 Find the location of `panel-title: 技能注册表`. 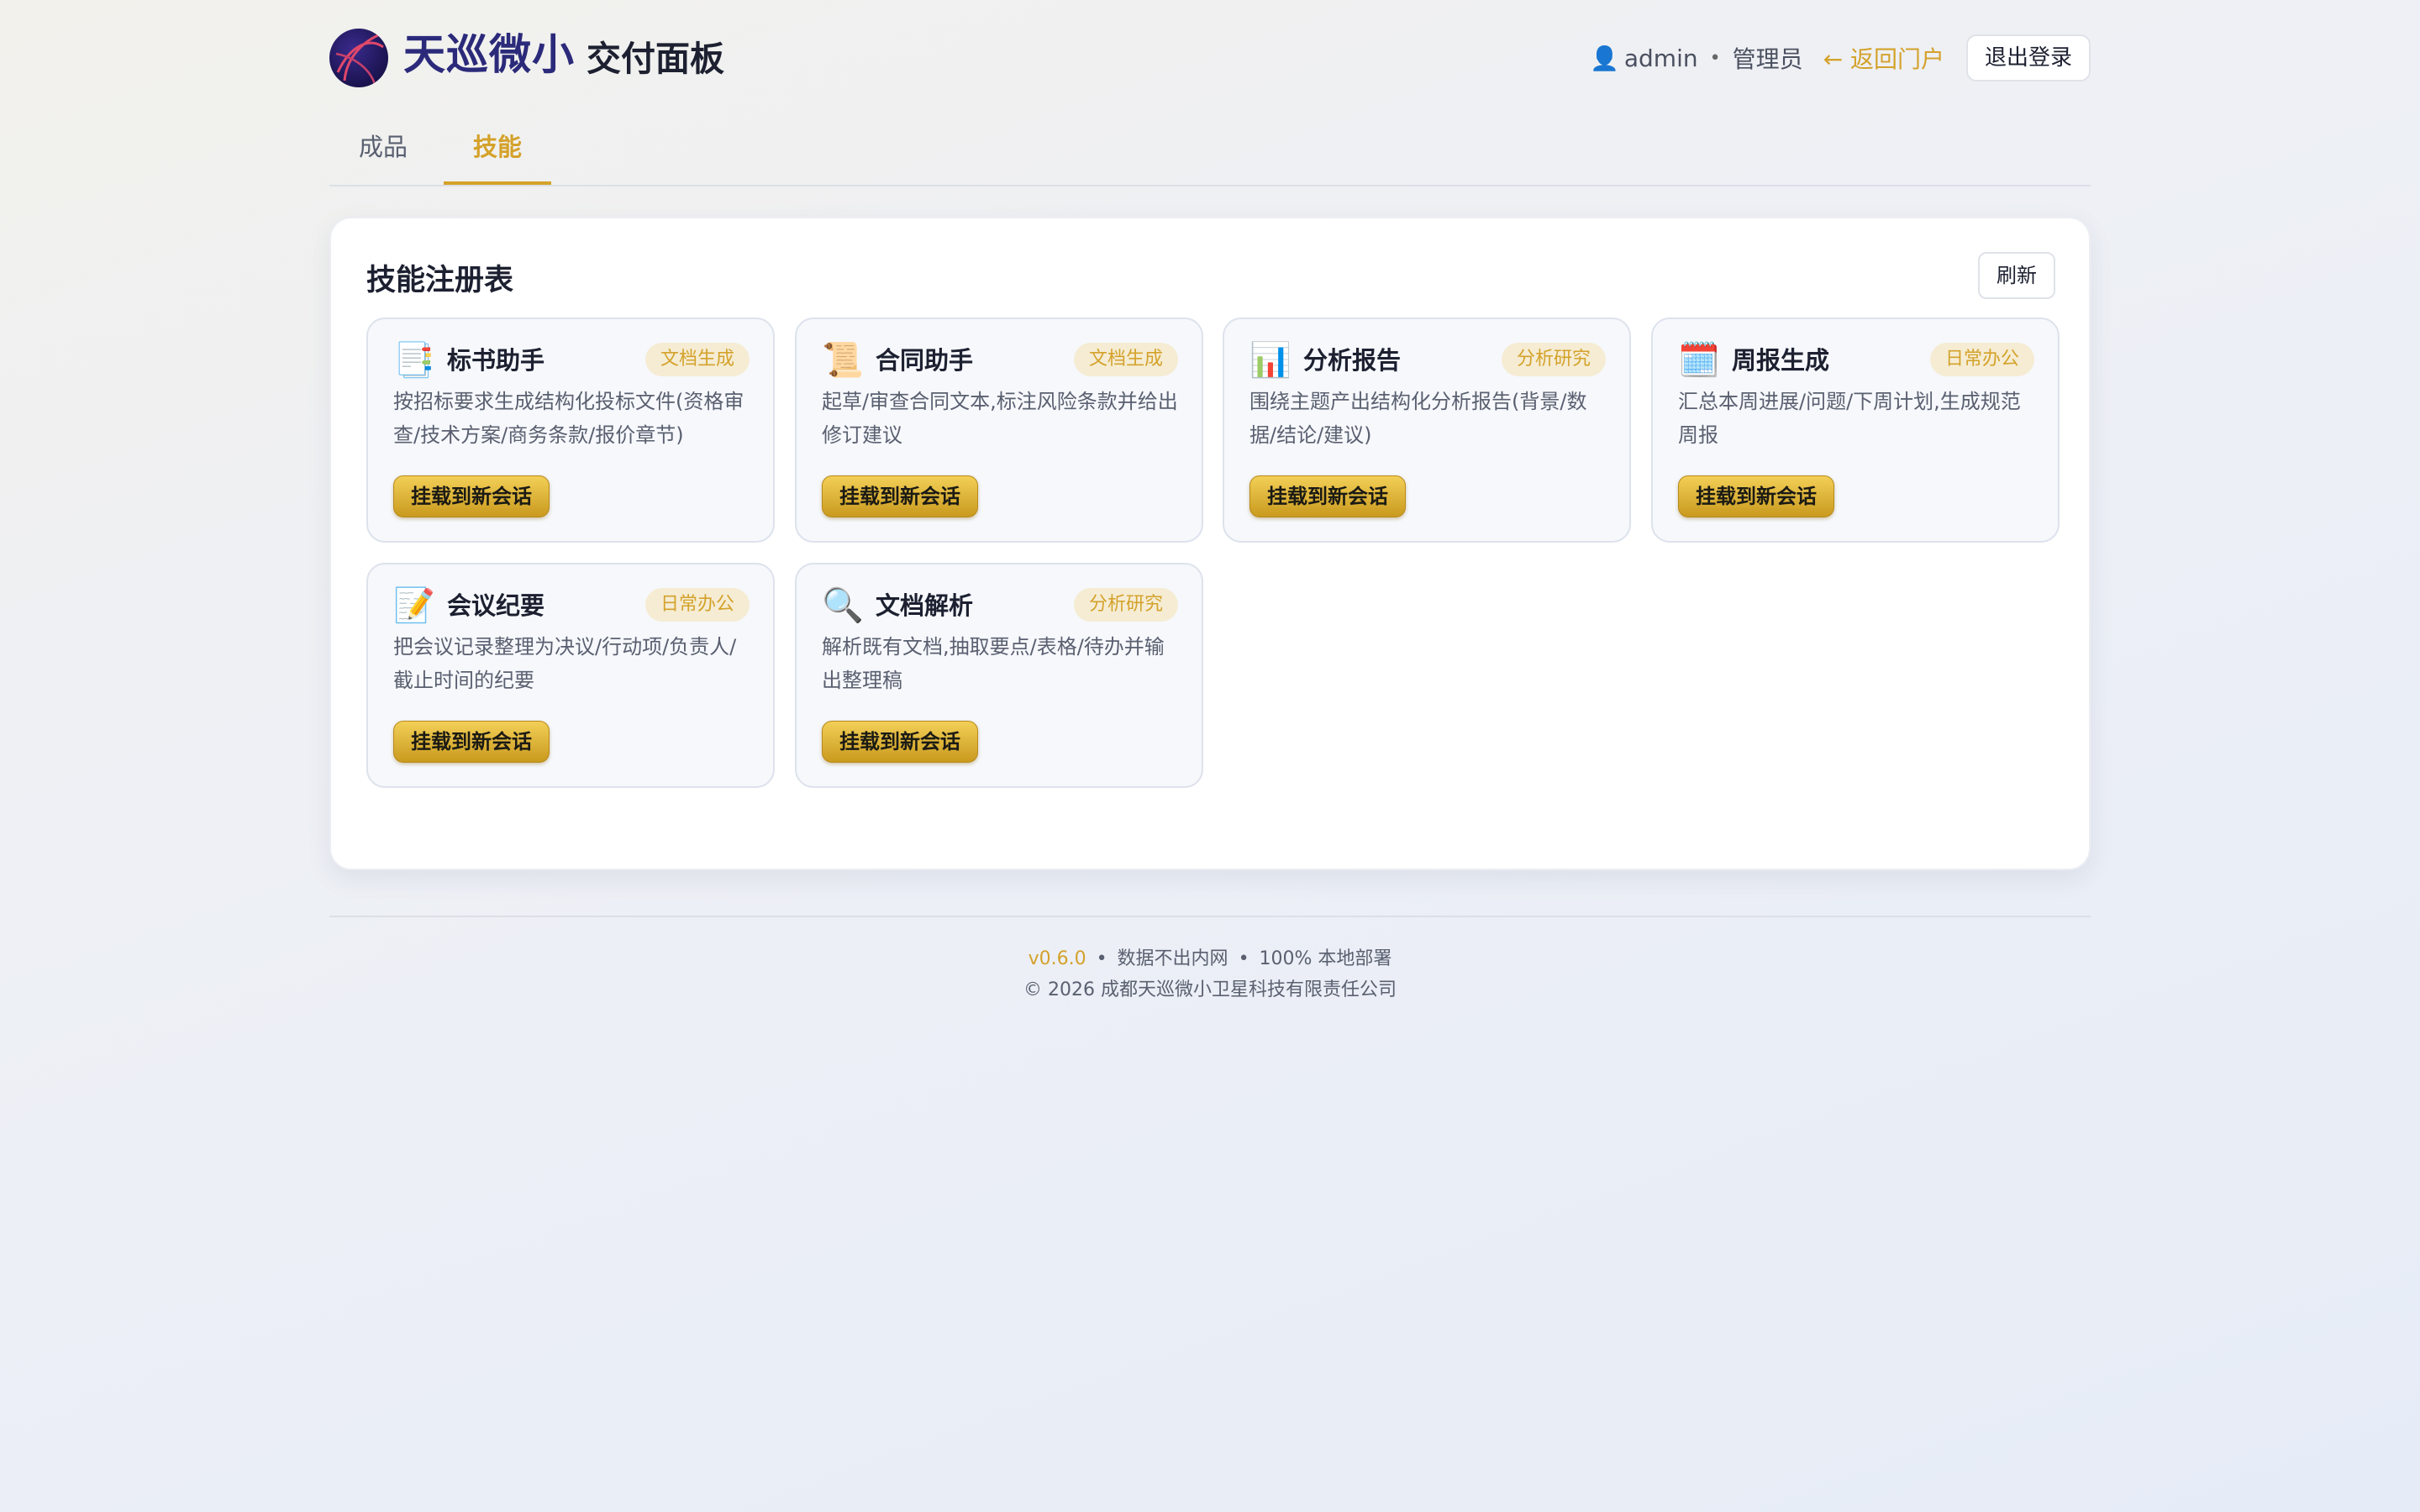

panel-title: 技能注册表 is located at coordinates (440, 280).